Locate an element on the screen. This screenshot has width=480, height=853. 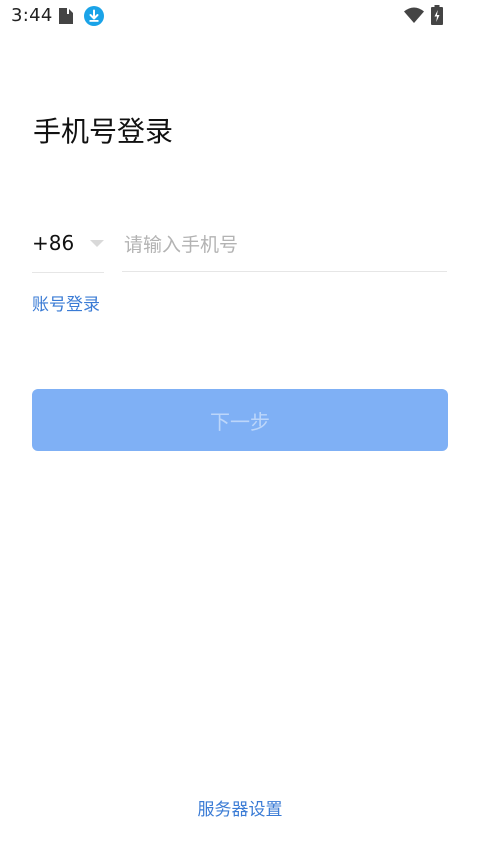
country-code-value: +86 is located at coordinates (53, 243).